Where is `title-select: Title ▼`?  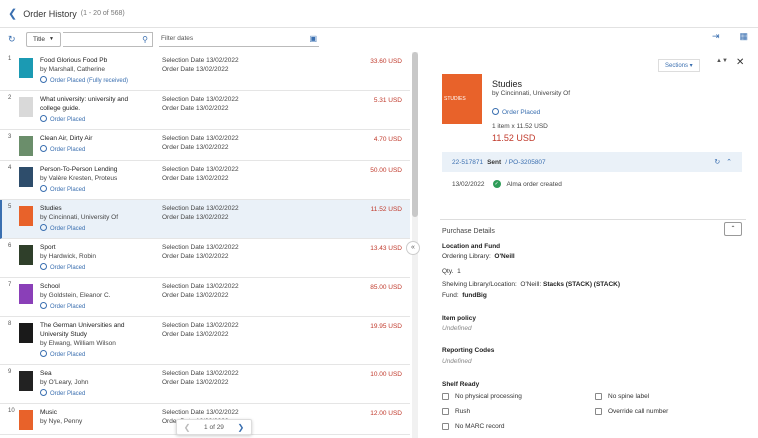
title-select: Title ▼ is located at coordinates (43, 39).